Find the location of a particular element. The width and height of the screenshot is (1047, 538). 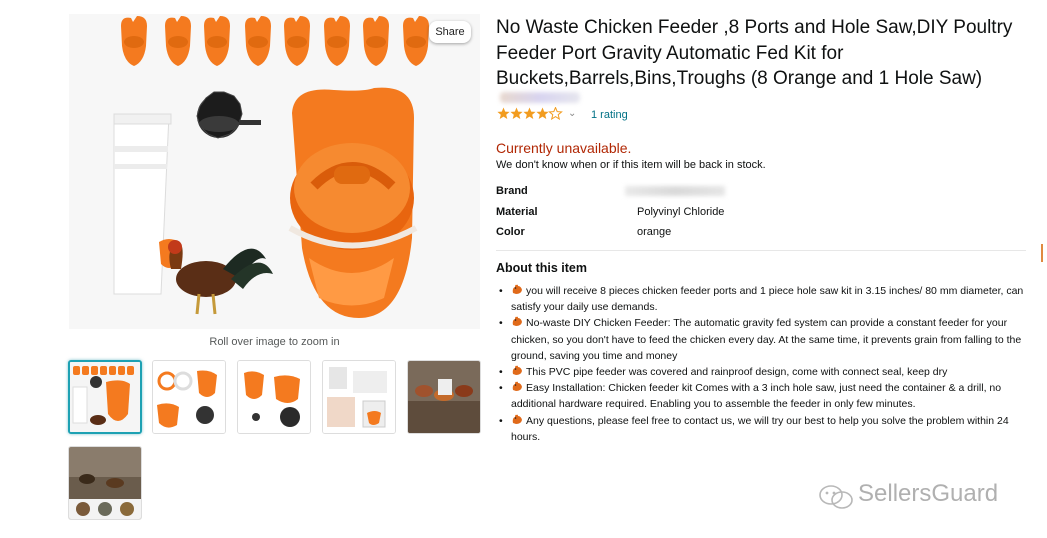

wechat-icon is located at coordinates (836, 497).